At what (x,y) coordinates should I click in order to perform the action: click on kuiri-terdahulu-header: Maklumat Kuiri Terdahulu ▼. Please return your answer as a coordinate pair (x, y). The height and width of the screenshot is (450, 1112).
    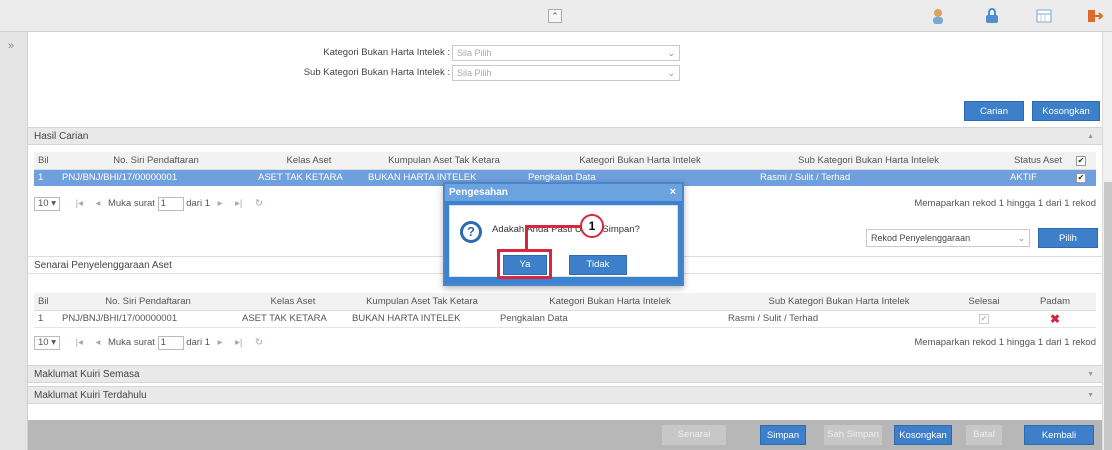
    Looking at the image, I should click on (565, 395).